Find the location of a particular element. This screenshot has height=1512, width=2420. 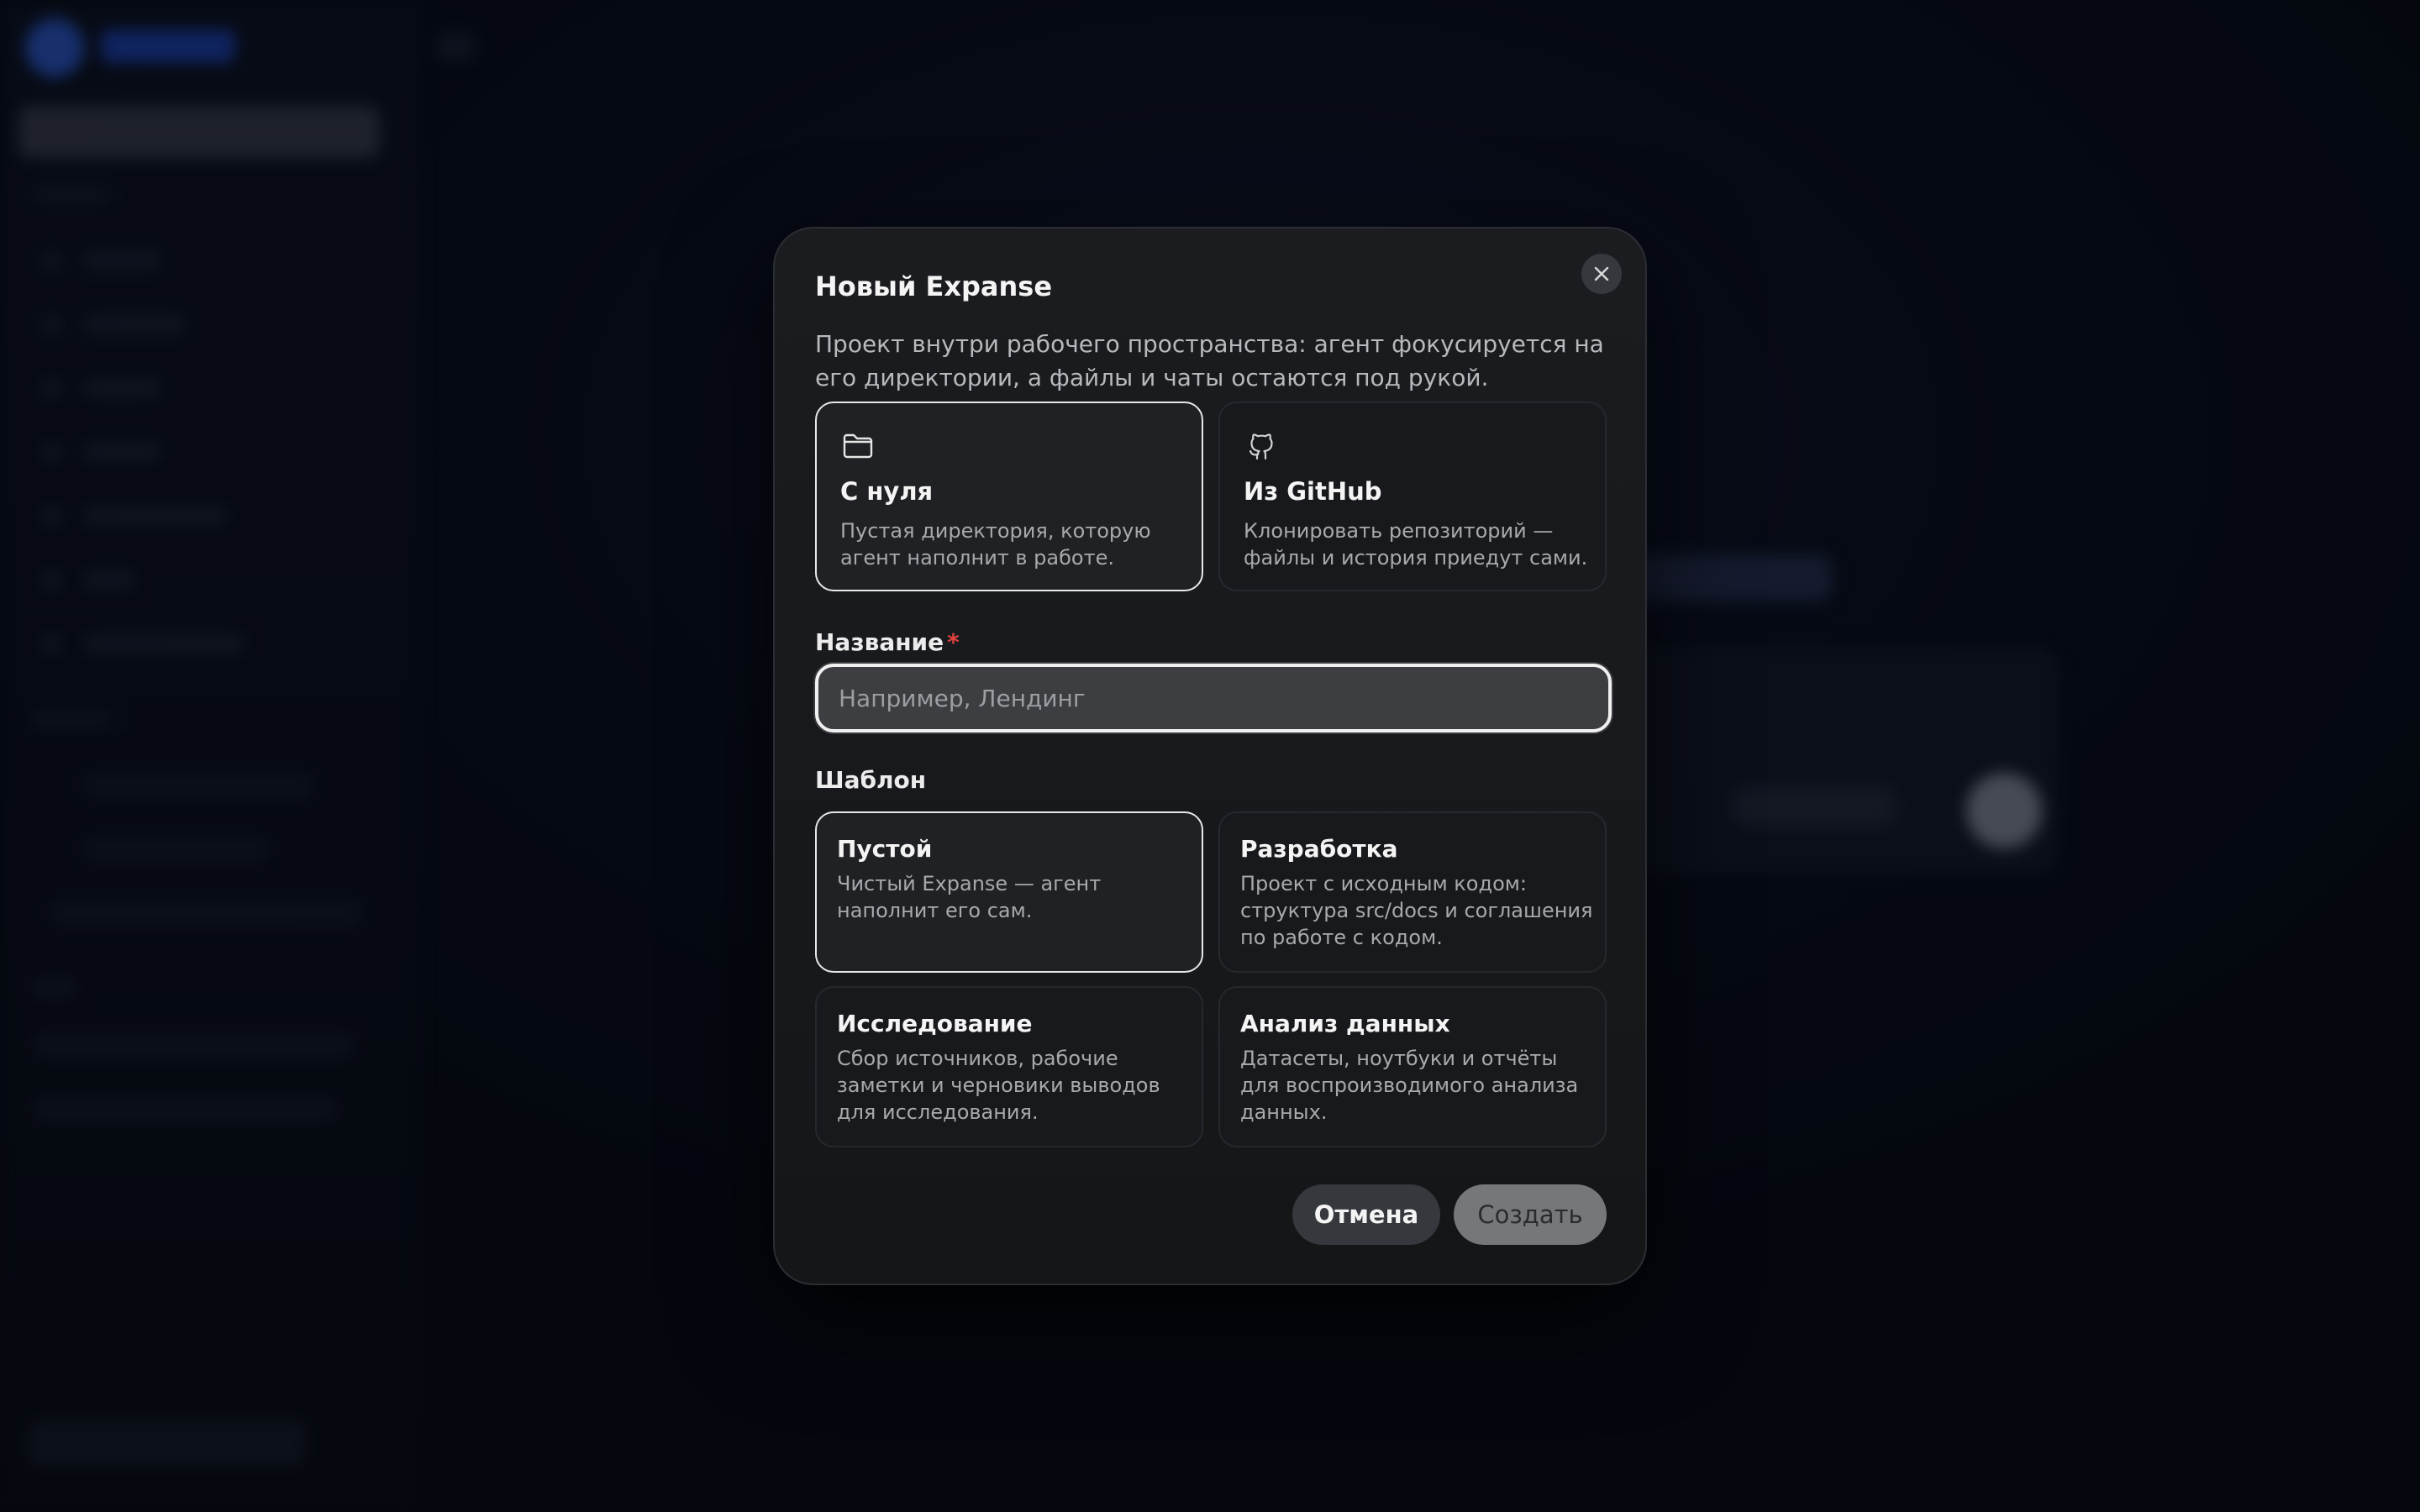

template-title: Пустой is located at coordinates (885, 849).